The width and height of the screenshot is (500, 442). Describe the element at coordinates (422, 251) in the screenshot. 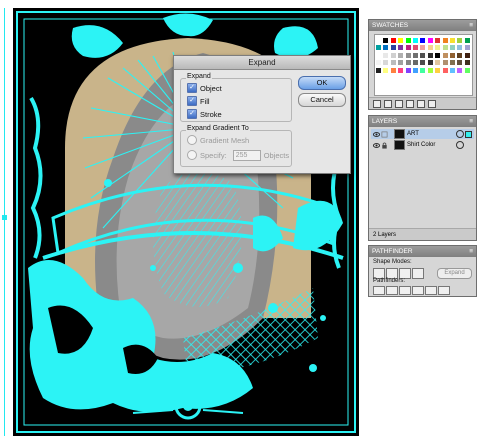

I see `pathfinder-panel-tab: PATHFINDER ≡` at that location.